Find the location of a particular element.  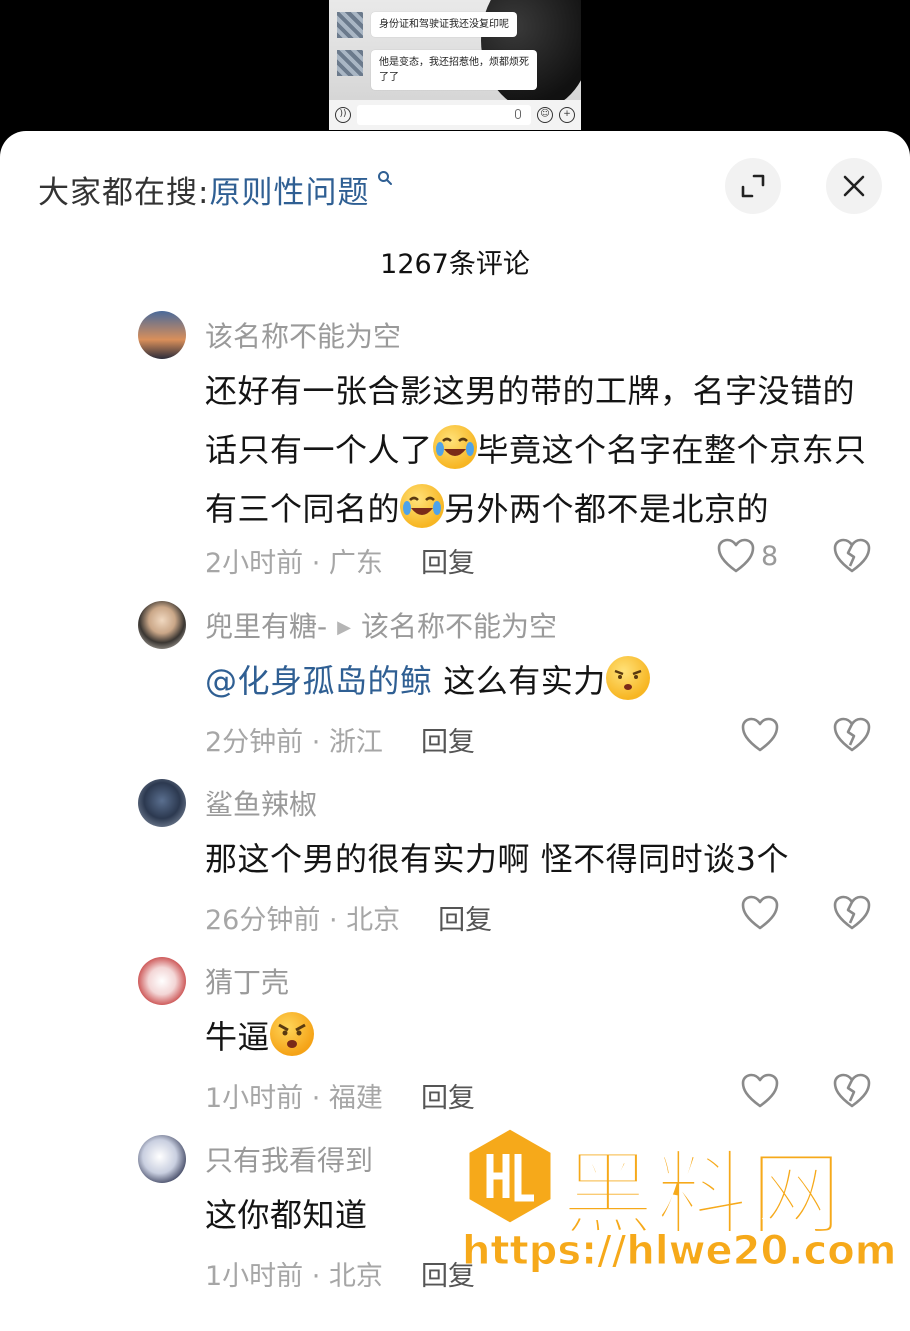

expand-icon is located at coordinates (753, 186).